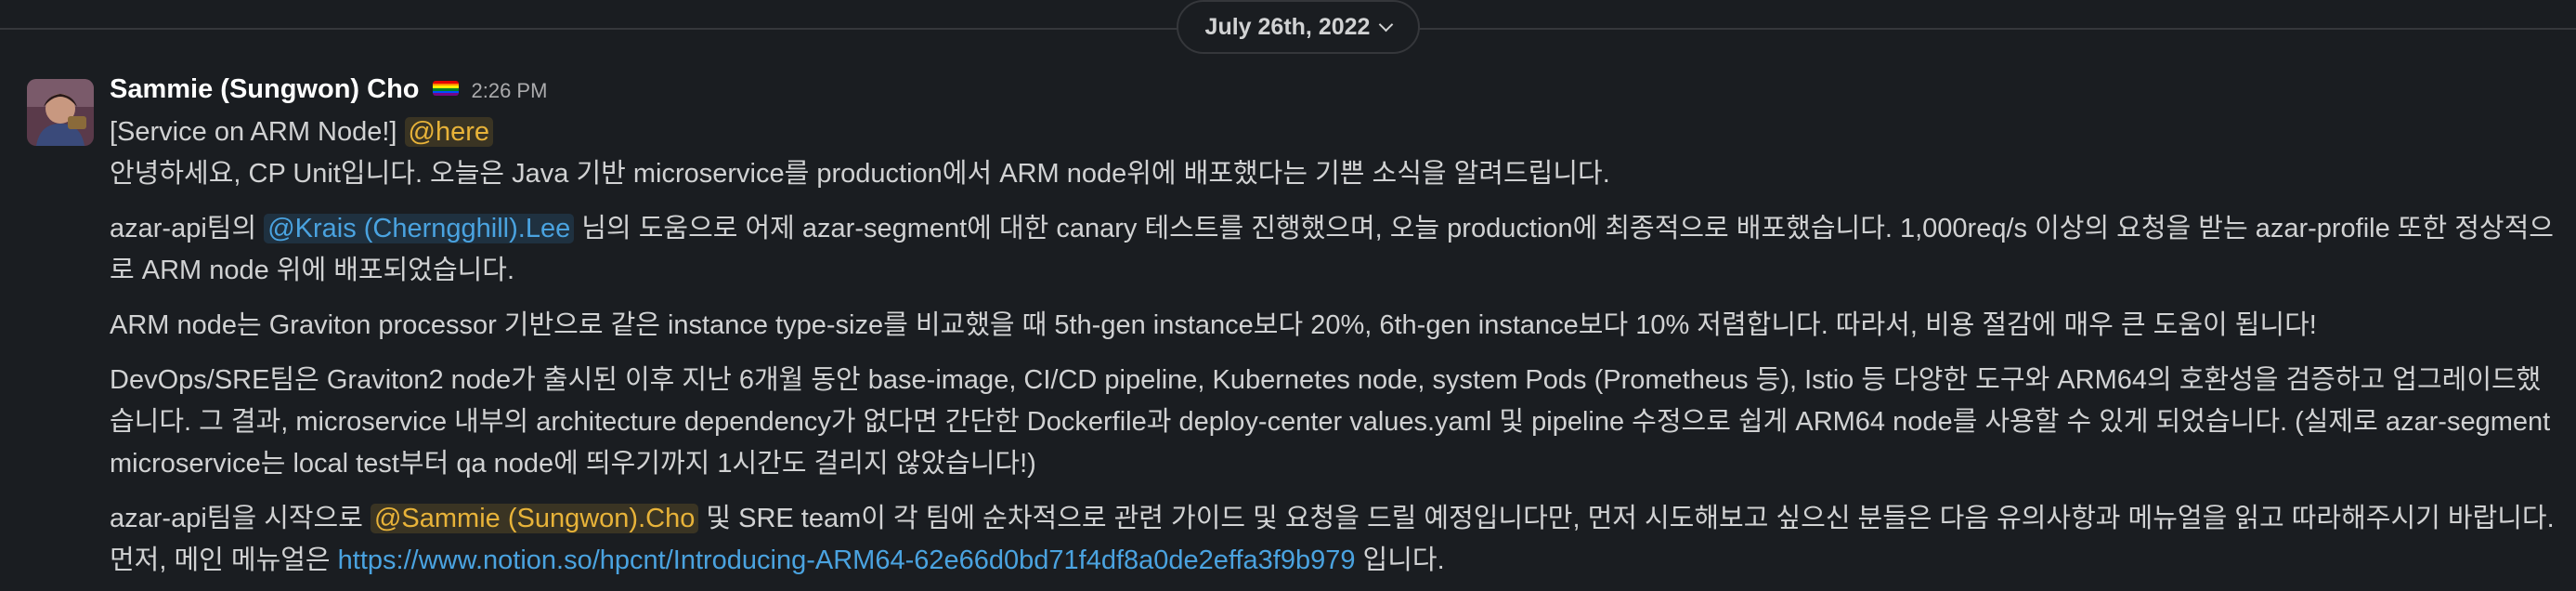 The image size is (2576, 591). Describe the element at coordinates (510, 91) in the screenshot. I see `message-timestamp: 2:26 PM` at that location.